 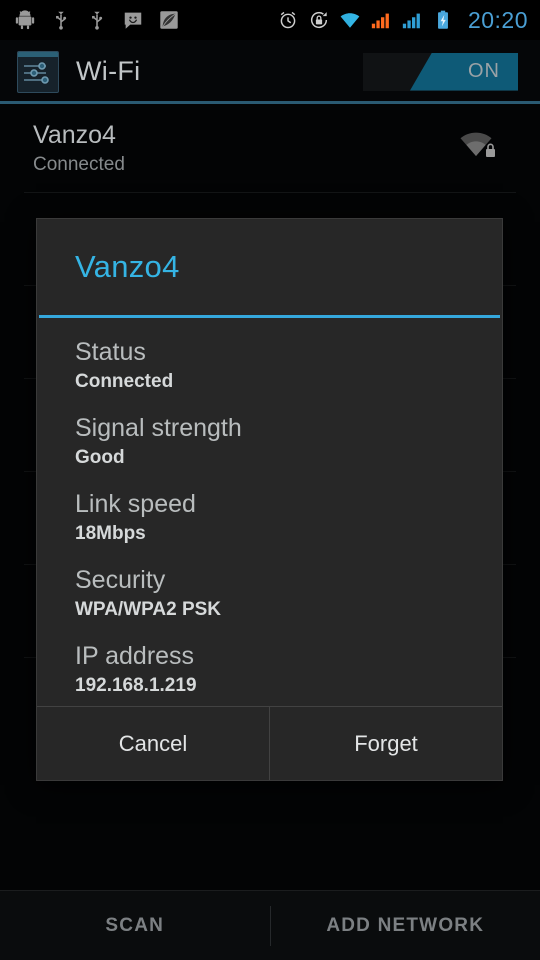 What do you see at coordinates (386, 743) in the screenshot?
I see `forget-button: Forget` at bounding box center [386, 743].